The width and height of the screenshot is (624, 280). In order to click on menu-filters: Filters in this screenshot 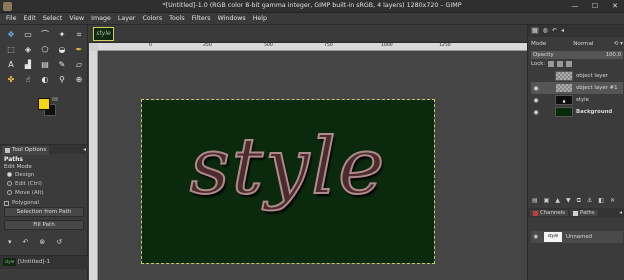, I will do `click(201, 18)`.